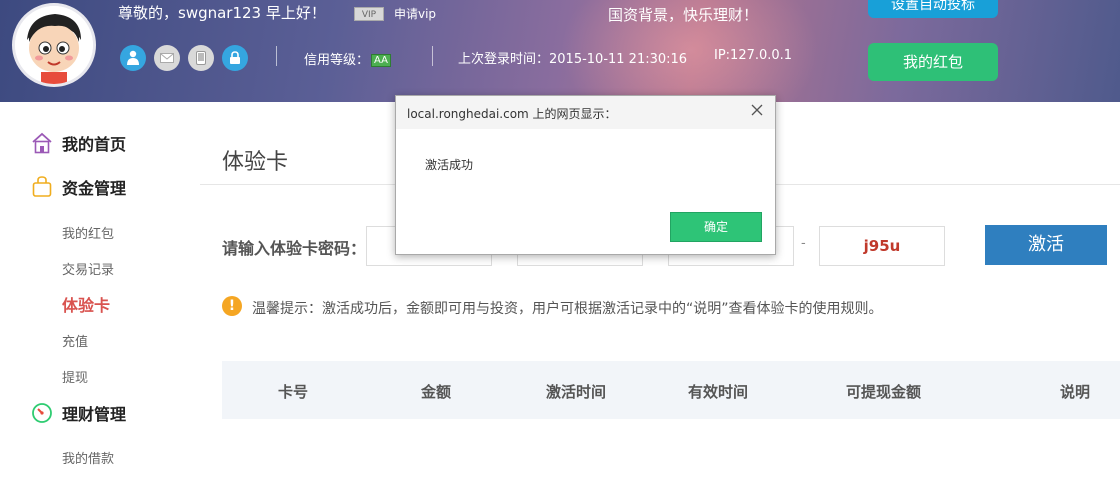 The image size is (1120, 481). Describe the element at coordinates (94, 414) in the screenshot. I see `sidebar-group-label: 理财管理` at that location.